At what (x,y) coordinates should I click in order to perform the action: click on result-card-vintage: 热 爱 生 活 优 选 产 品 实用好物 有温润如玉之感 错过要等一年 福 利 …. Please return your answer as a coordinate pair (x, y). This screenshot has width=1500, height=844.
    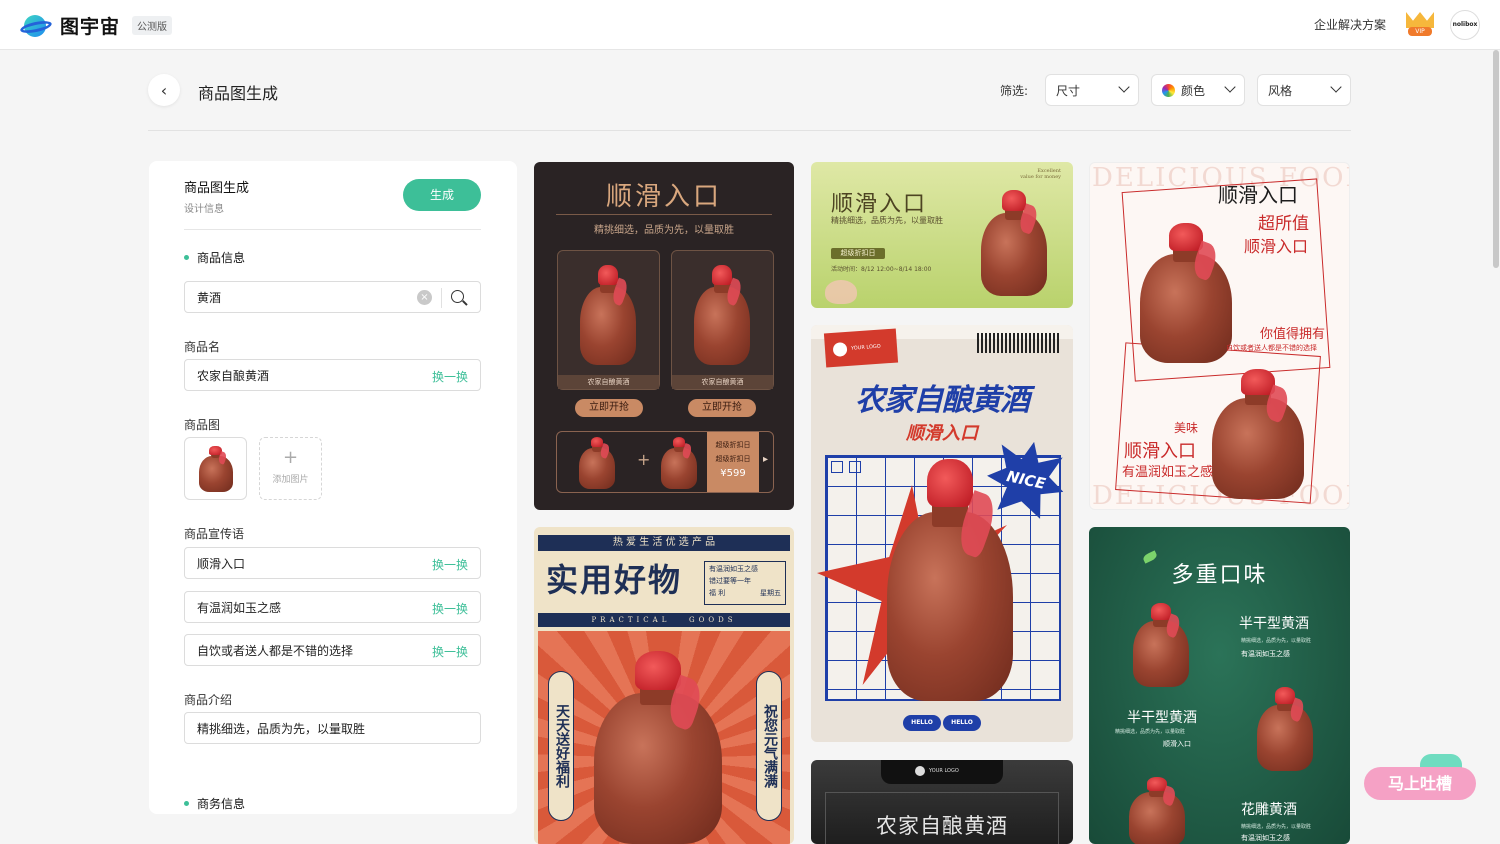
    Looking at the image, I should click on (664, 685).